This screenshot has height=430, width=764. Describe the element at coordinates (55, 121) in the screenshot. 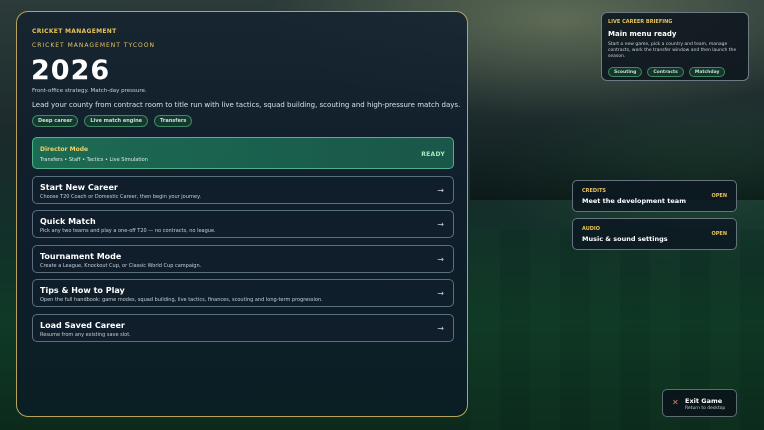

I see `chip-deep-career: Deep career` at that location.